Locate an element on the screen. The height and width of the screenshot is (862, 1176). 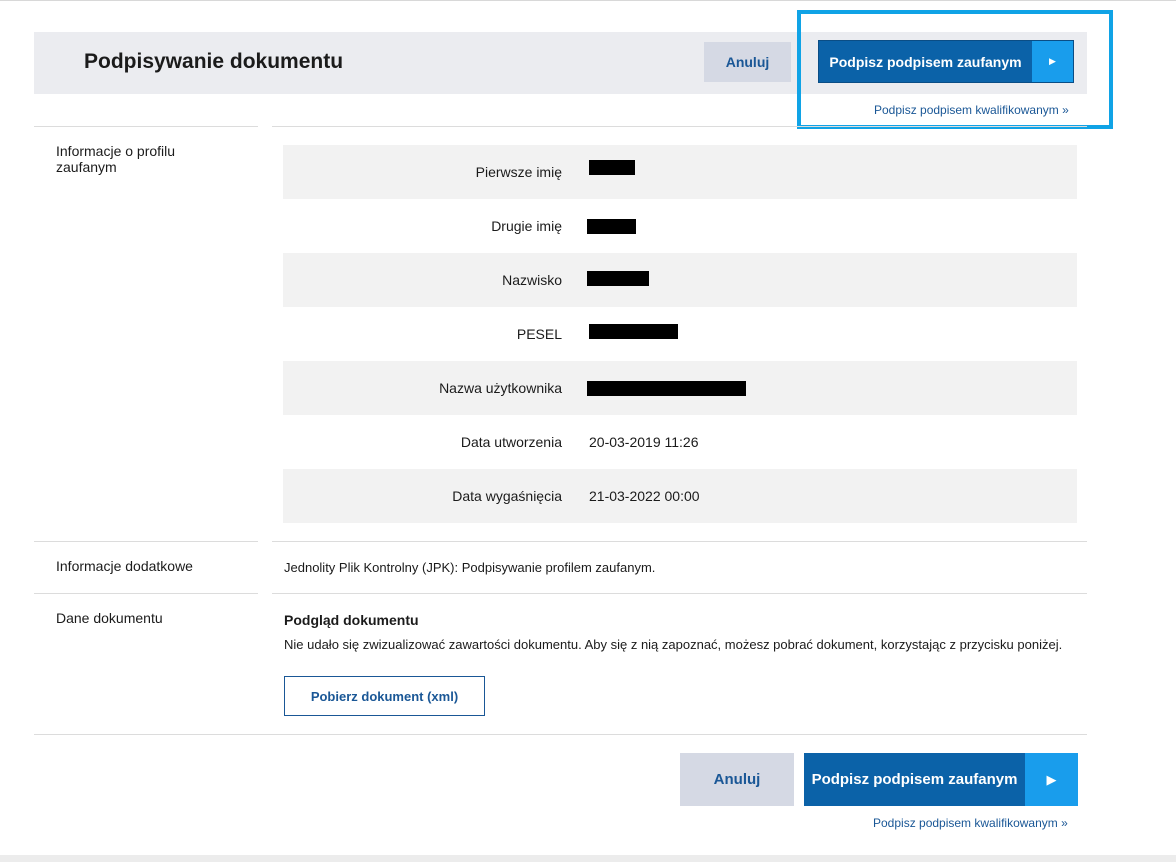
cancel-button-bottom: Anuluj is located at coordinates (737, 779).